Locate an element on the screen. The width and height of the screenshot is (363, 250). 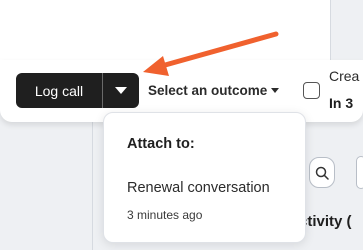
log-call-button-group: Log call is located at coordinates (77, 90).